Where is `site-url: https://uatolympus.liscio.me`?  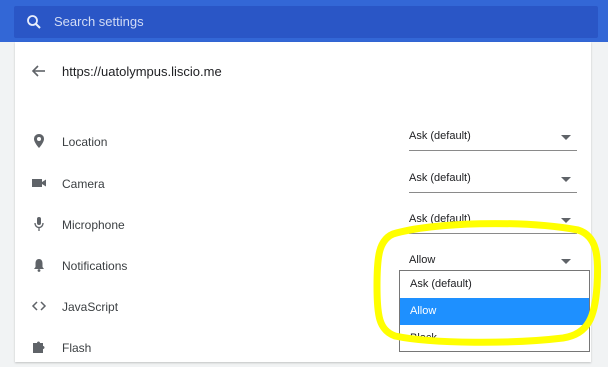 site-url: https://uatolympus.liscio.me is located at coordinates (142, 71).